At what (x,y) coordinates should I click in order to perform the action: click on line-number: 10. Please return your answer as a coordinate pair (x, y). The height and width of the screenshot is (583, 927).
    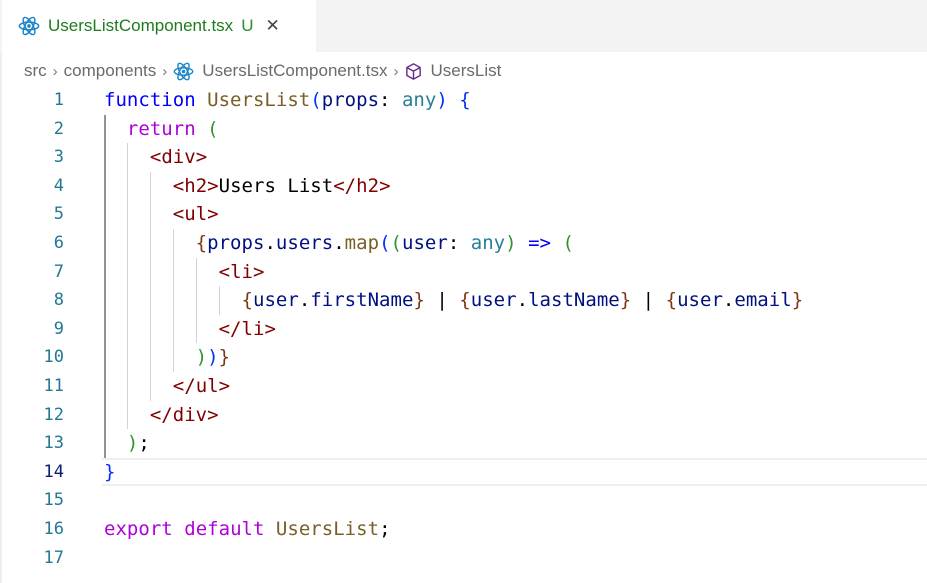
    Looking at the image, I should click on (53, 357).